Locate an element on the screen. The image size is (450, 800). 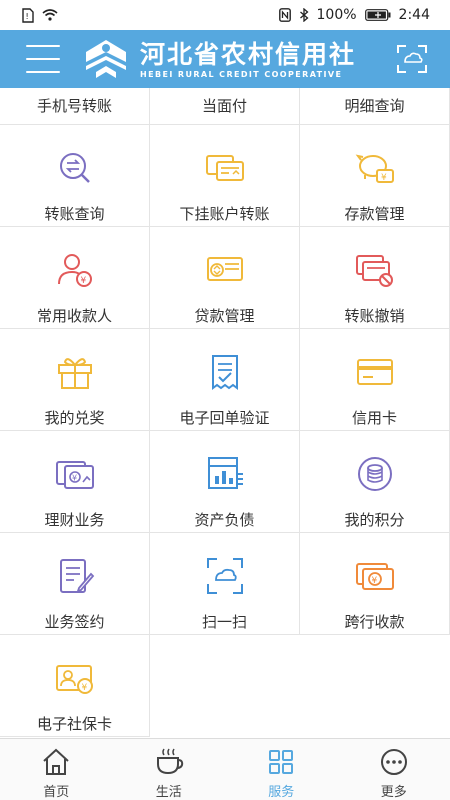
interbank-icon: ¥ is located at coordinates (374, 576).